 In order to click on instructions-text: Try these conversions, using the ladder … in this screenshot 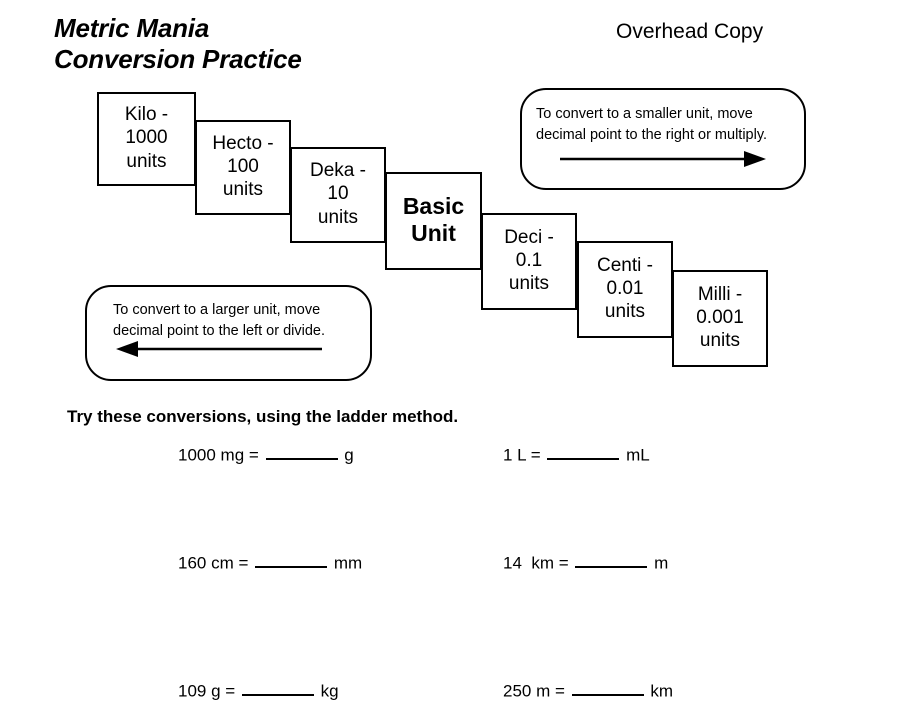, I will do `click(263, 416)`.